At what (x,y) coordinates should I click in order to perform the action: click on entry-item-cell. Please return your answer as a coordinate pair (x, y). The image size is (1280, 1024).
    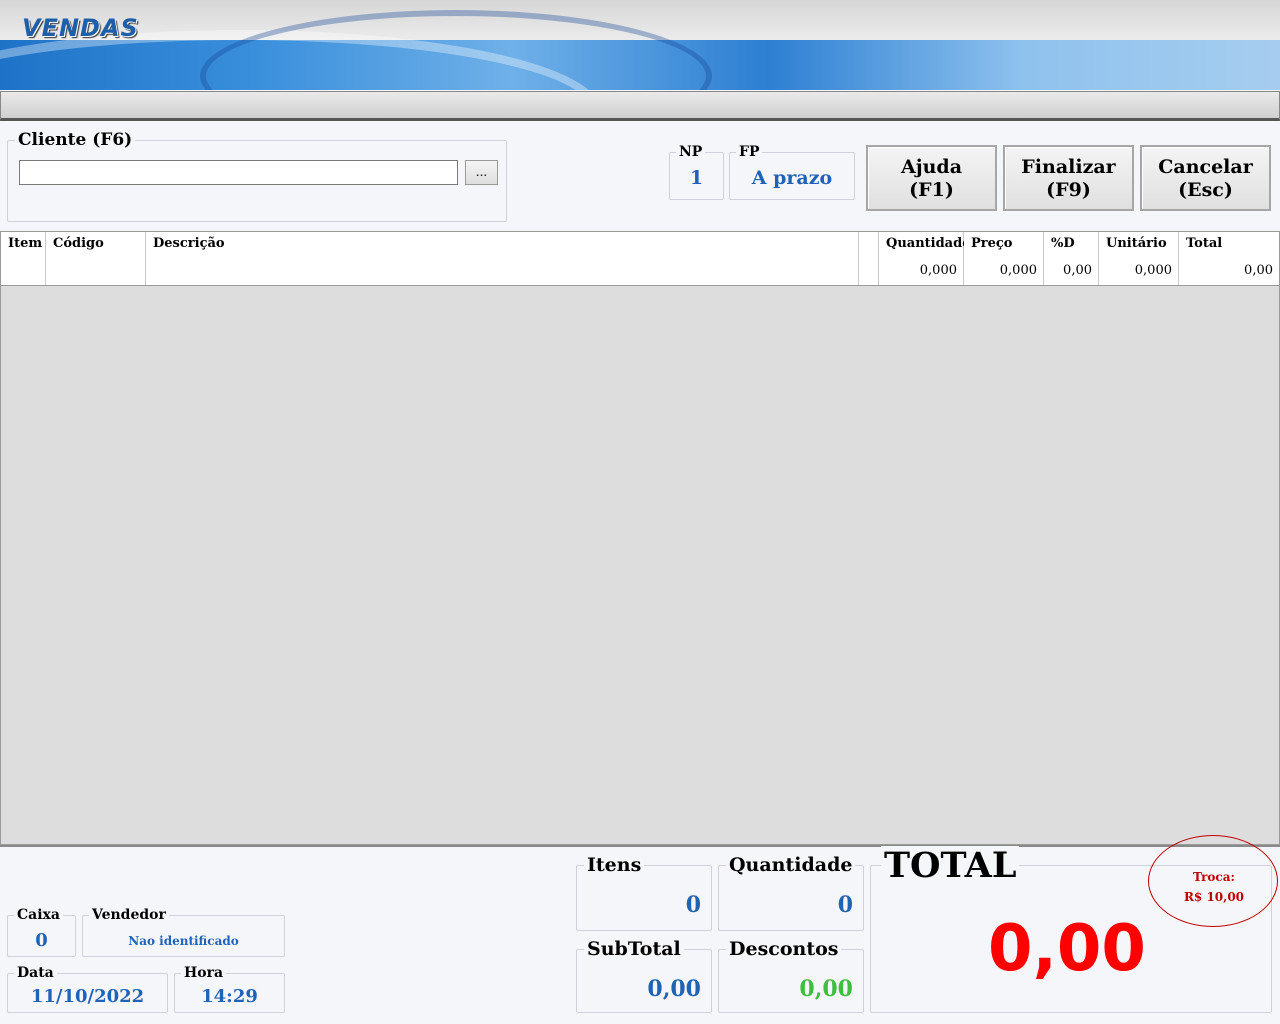
    Looking at the image, I should click on (23, 272).